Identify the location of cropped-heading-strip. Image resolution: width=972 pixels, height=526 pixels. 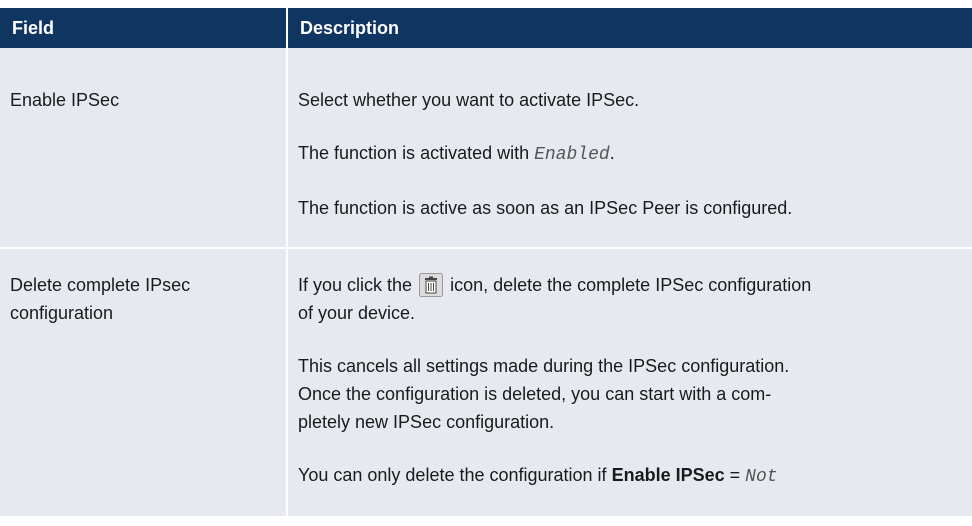
(486, 4).